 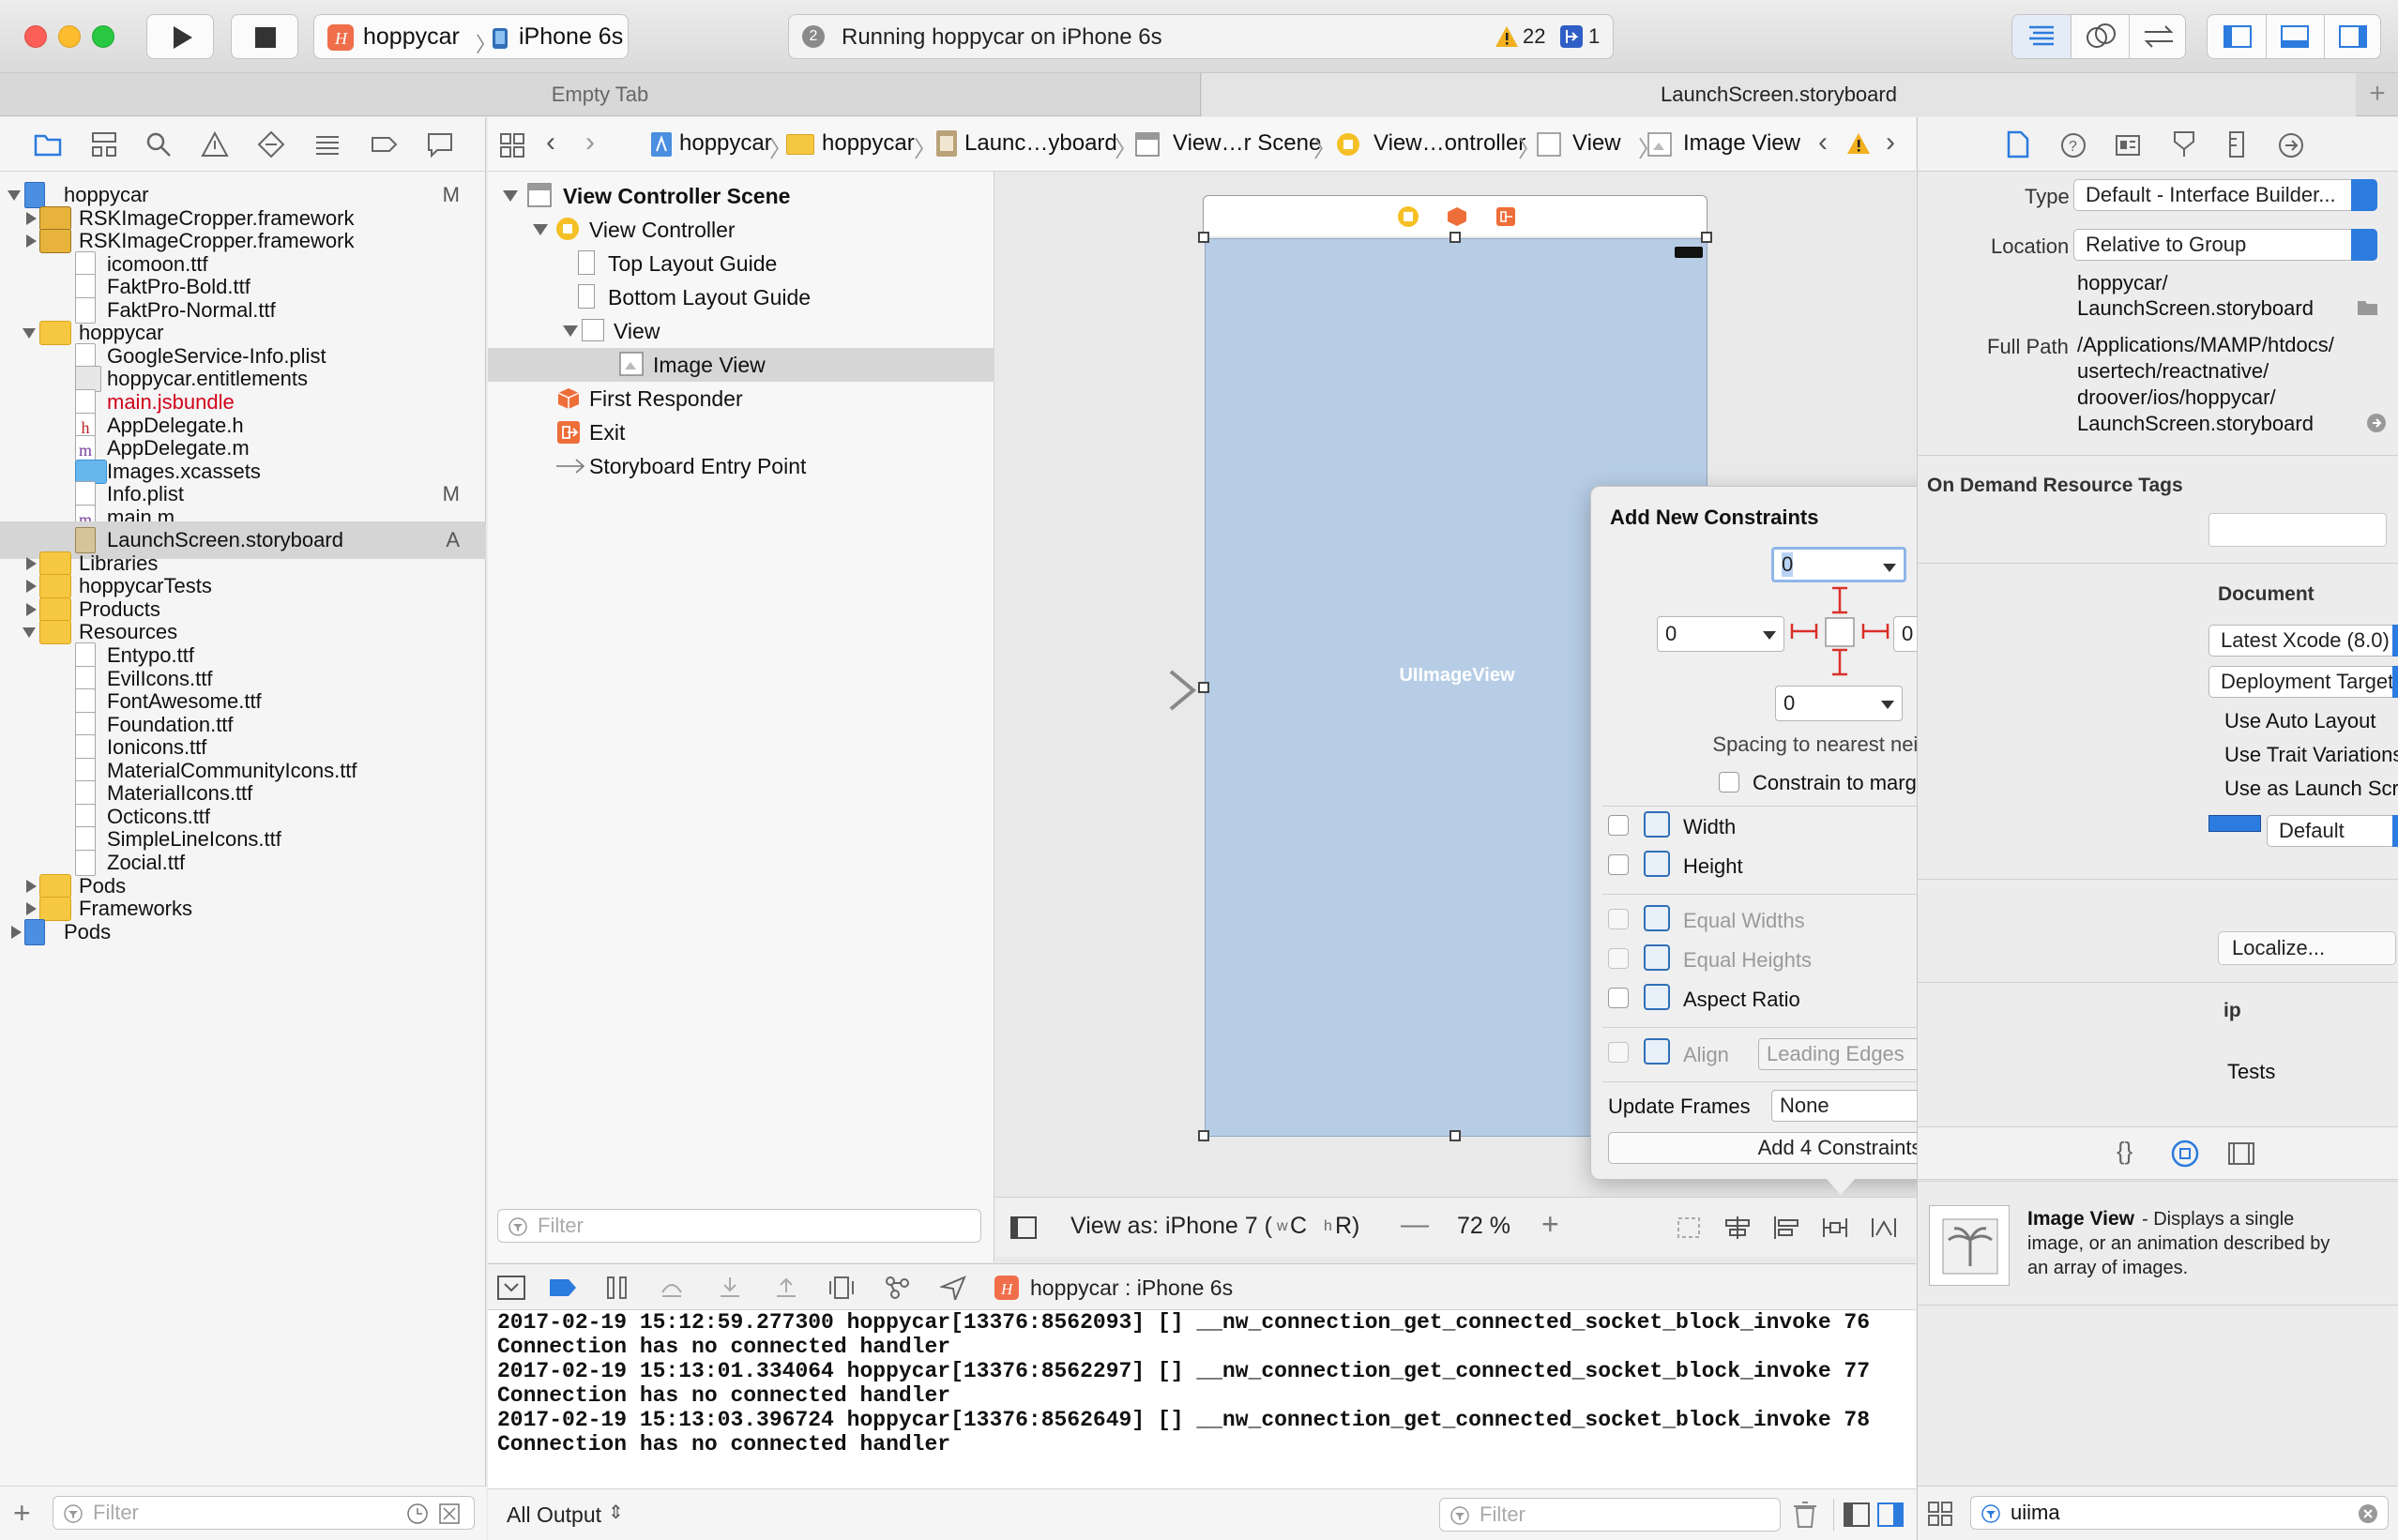 I want to click on minimize-window-button, so click(x=69, y=36).